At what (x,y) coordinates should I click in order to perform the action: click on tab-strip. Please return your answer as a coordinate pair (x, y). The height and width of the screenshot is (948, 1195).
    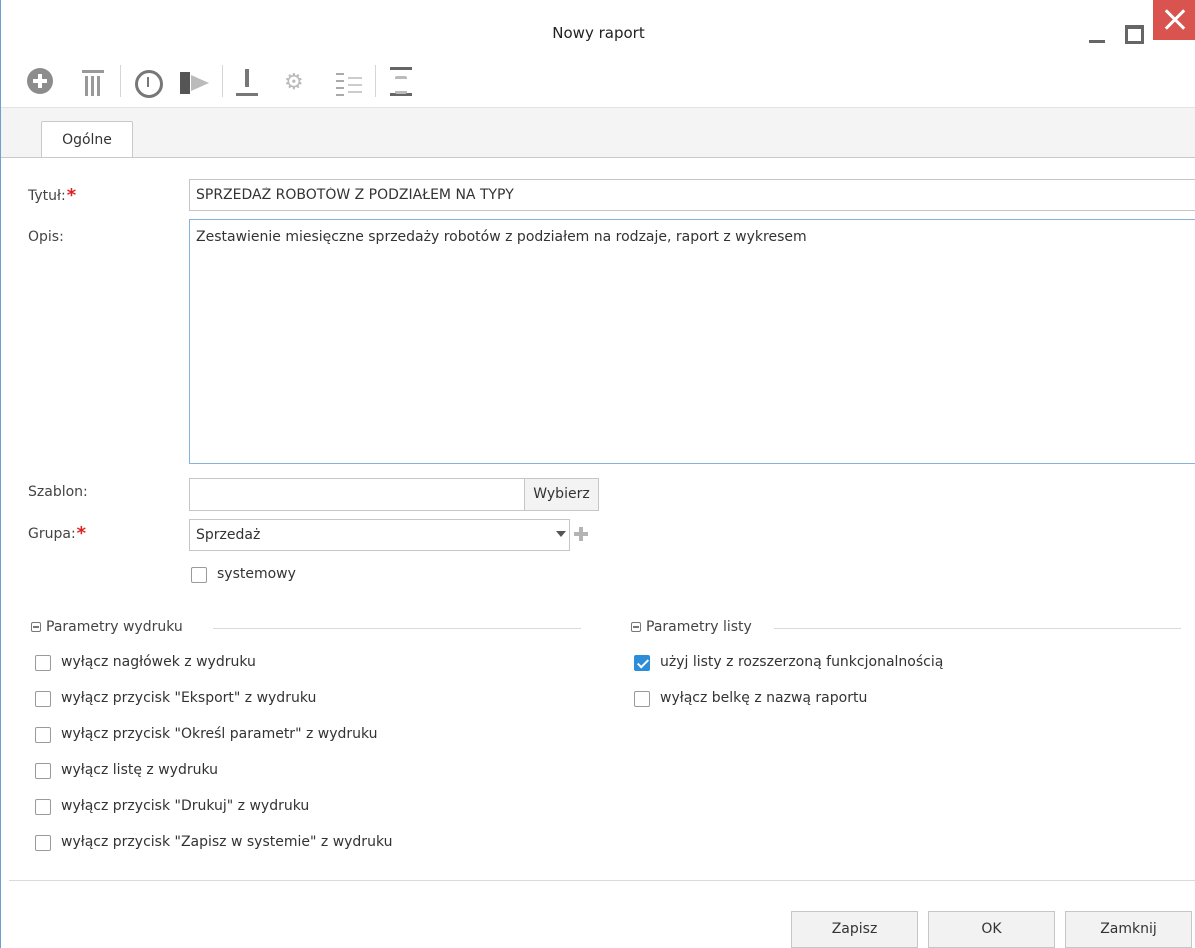
    Looking at the image, I should click on (598, 132).